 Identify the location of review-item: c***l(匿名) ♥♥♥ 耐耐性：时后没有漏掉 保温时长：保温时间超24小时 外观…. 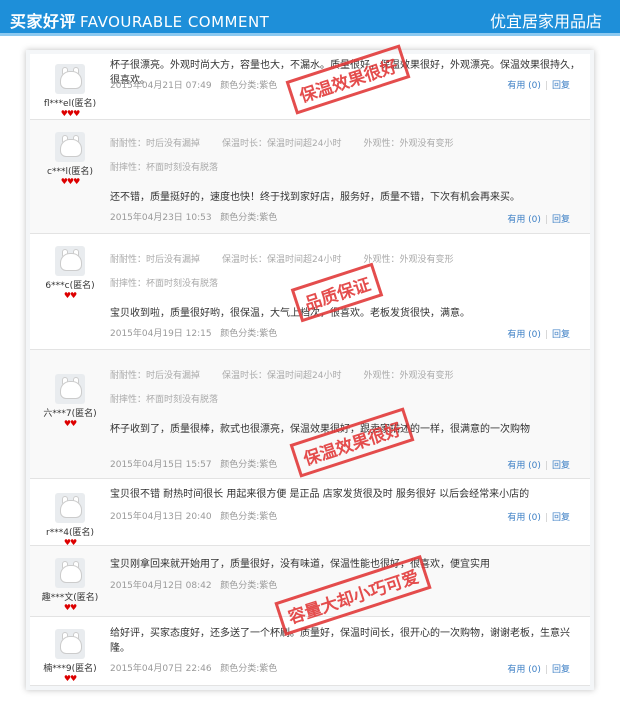
(310, 177).